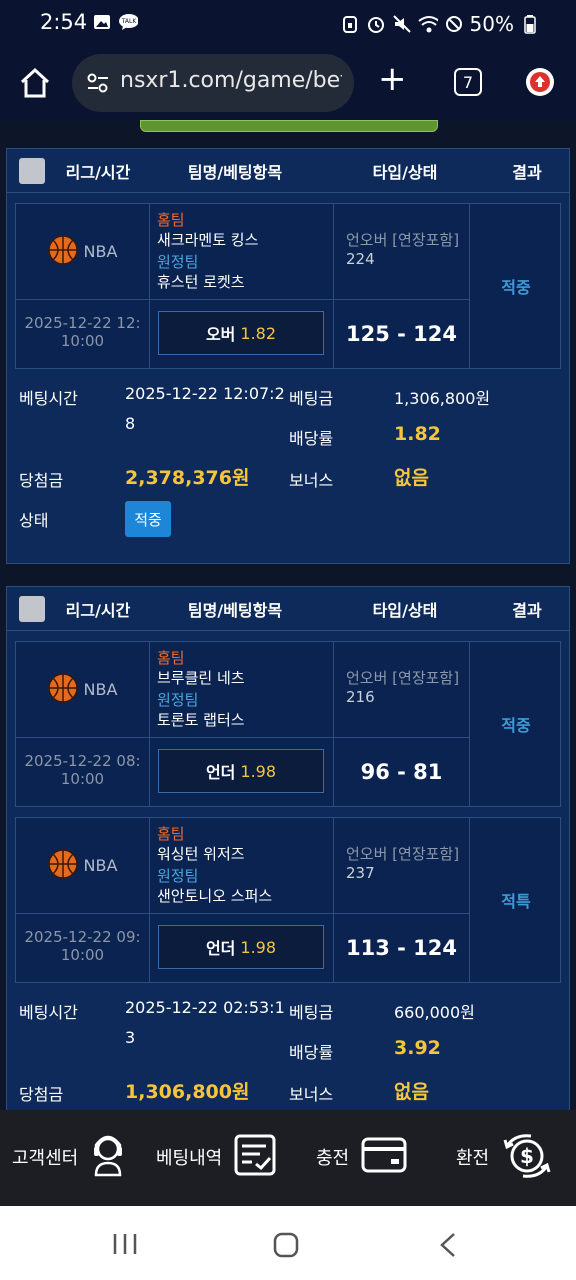  What do you see at coordinates (205, 408) in the screenshot?
I see `bet-time-value: 2025-12-22 12:07:28` at bounding box center [205, 408].